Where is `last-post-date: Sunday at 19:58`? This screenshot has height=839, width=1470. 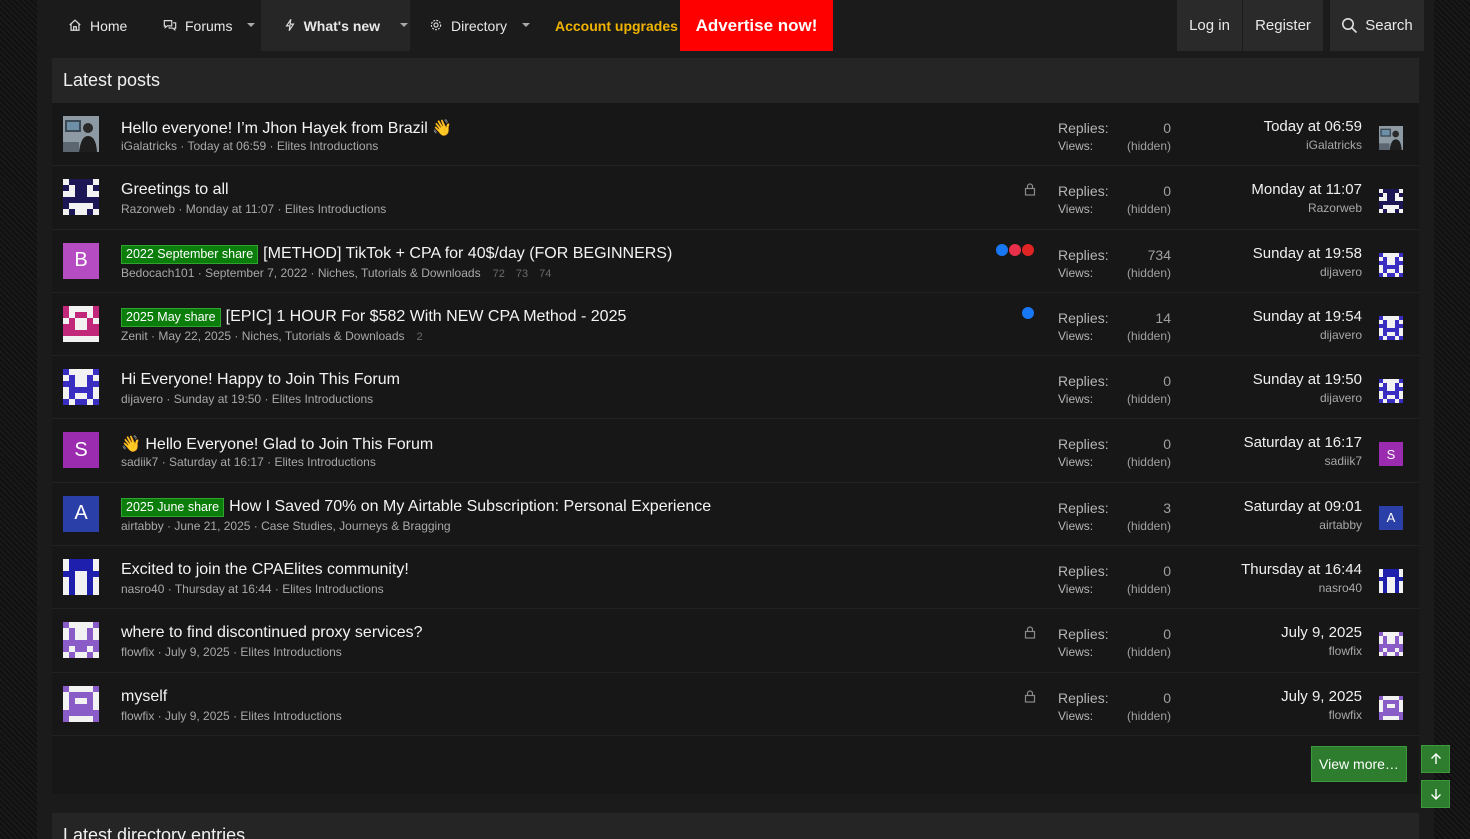 last-post-date: Sunday at 19:58 is located at coordinates (1307, 253).